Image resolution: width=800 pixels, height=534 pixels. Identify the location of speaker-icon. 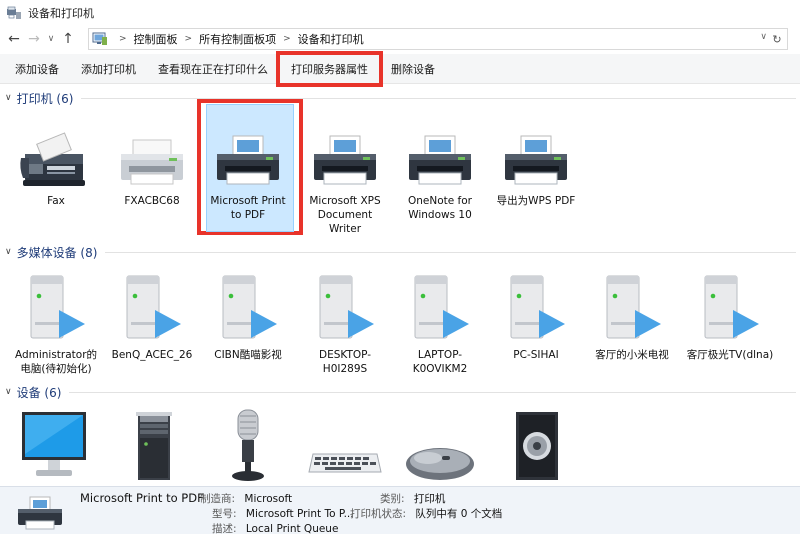
(536, 444).